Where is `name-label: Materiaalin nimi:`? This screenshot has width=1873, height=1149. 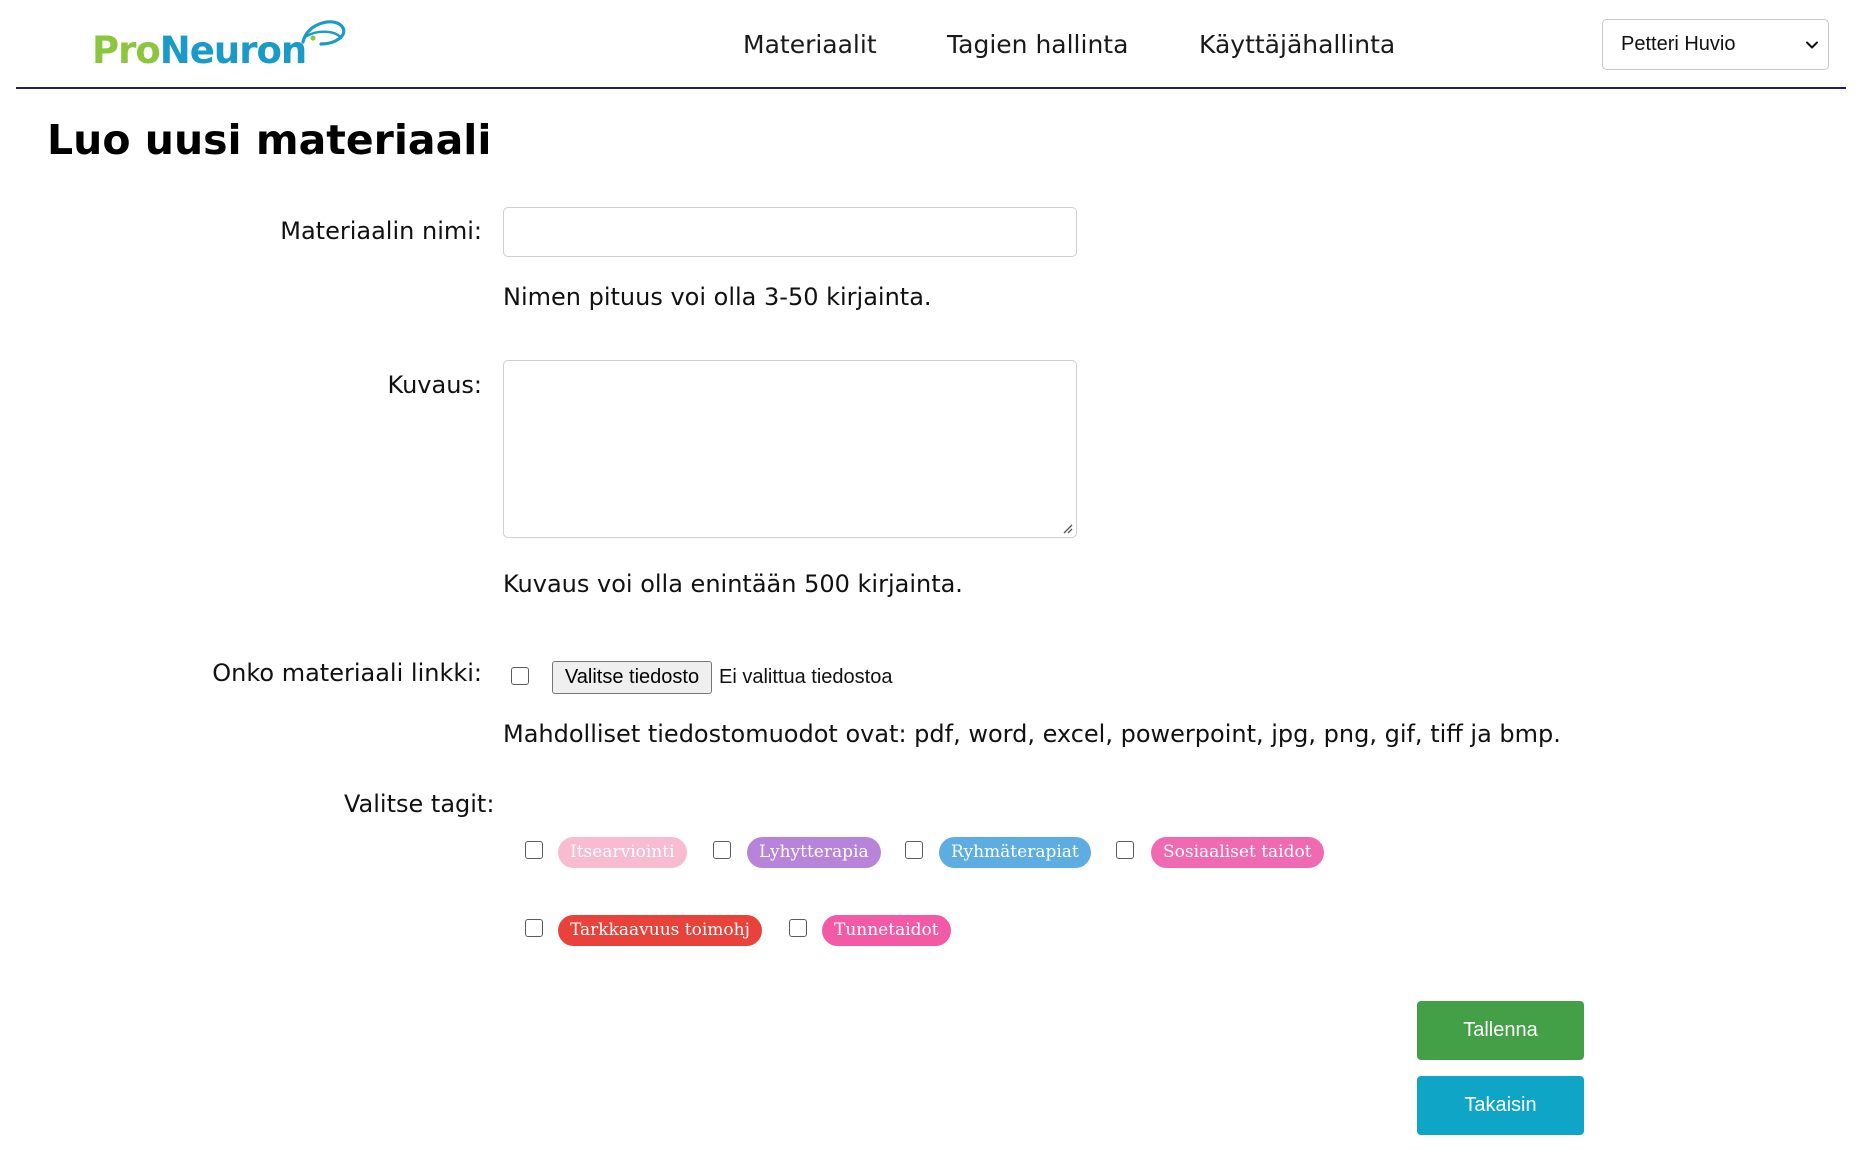 name-label: Materiaalin nimi: is located at coordinates (381, 231).